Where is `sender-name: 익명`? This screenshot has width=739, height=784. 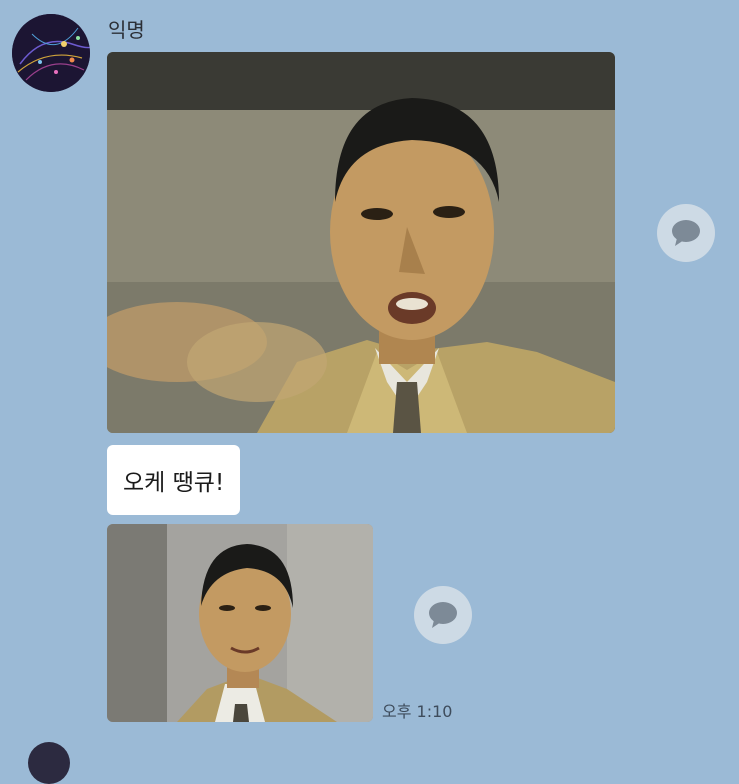 sender-name: 익명 is located at coordinates (126, 30).